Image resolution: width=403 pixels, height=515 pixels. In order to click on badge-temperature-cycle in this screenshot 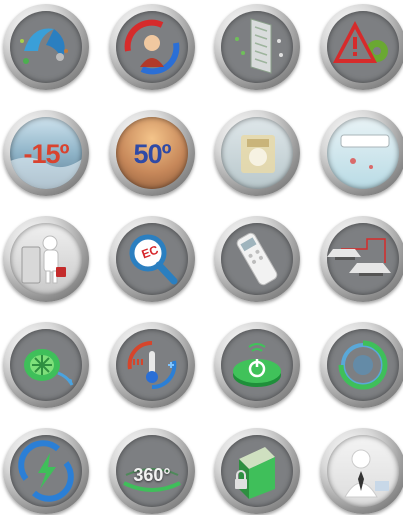, I will do `click(152, 365)`.